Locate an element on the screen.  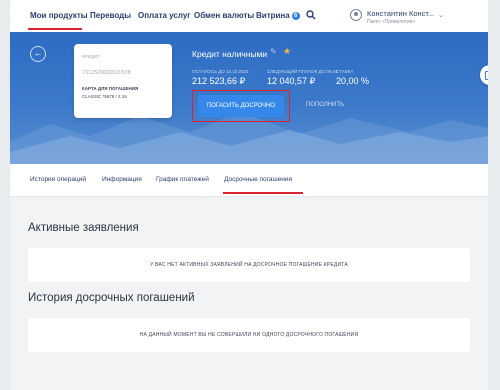
early-repayment-button: ПОГАСИТЬ ДОСРОЧНО is located at coordinates (241, 106).